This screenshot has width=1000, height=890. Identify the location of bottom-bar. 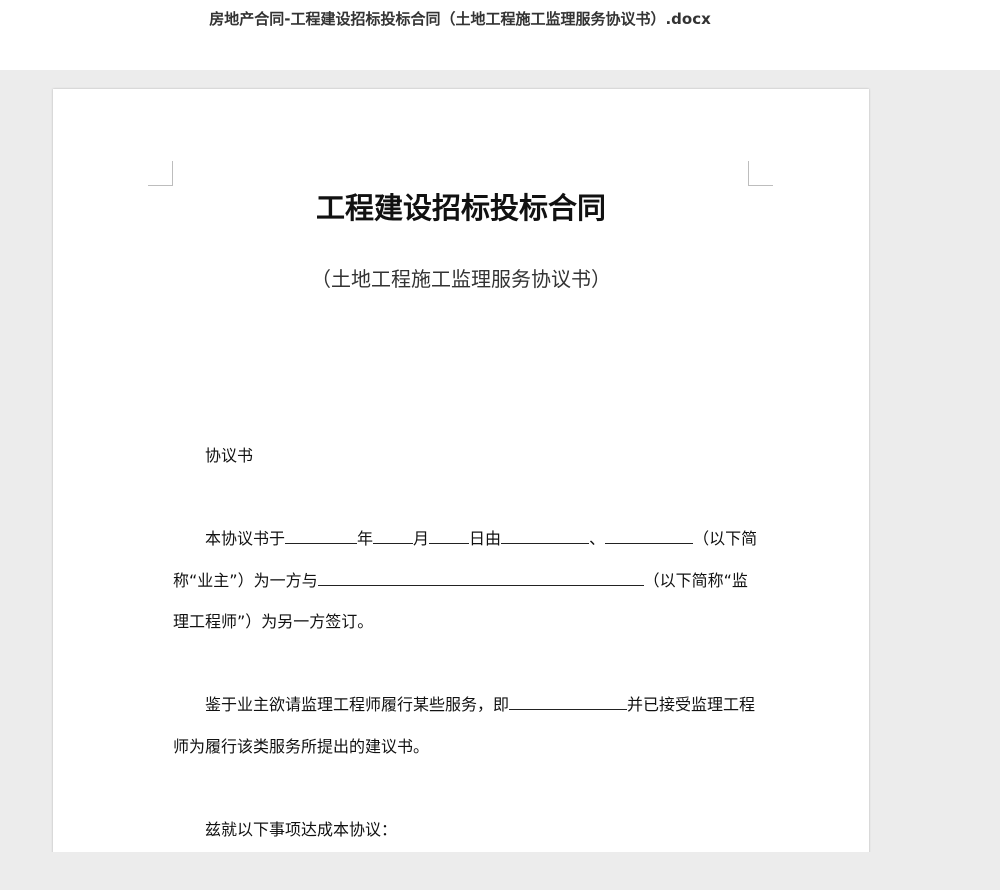
(500, 871).